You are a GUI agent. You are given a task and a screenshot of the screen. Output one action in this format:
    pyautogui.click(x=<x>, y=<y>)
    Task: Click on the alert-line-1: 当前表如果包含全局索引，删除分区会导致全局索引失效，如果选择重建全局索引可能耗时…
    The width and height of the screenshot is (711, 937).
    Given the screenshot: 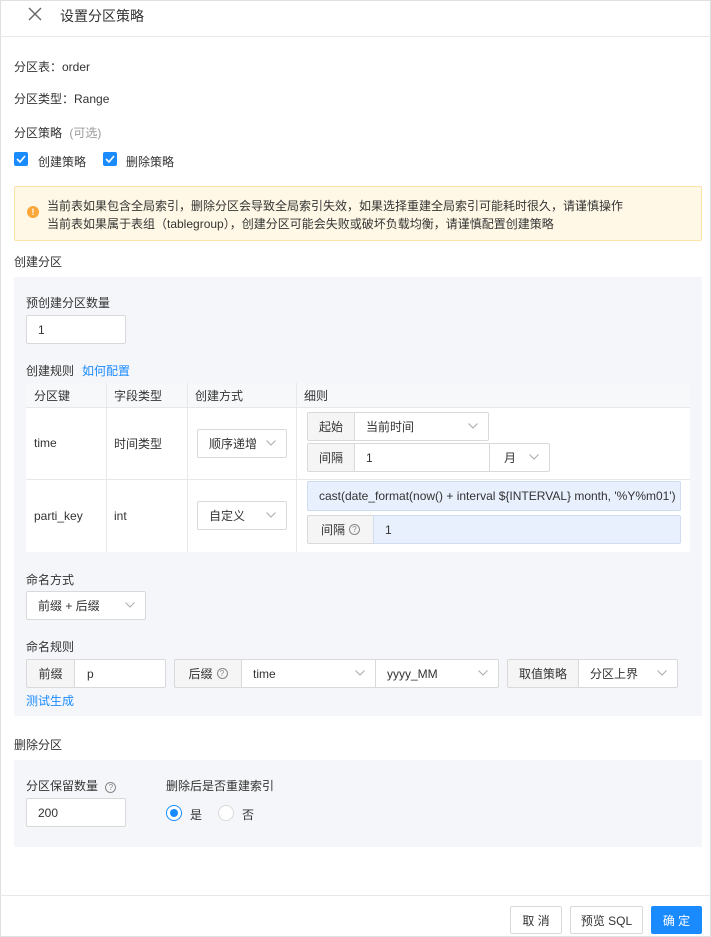 What is the action you would take?
    pyautogui.click(x=335, y=206)
    